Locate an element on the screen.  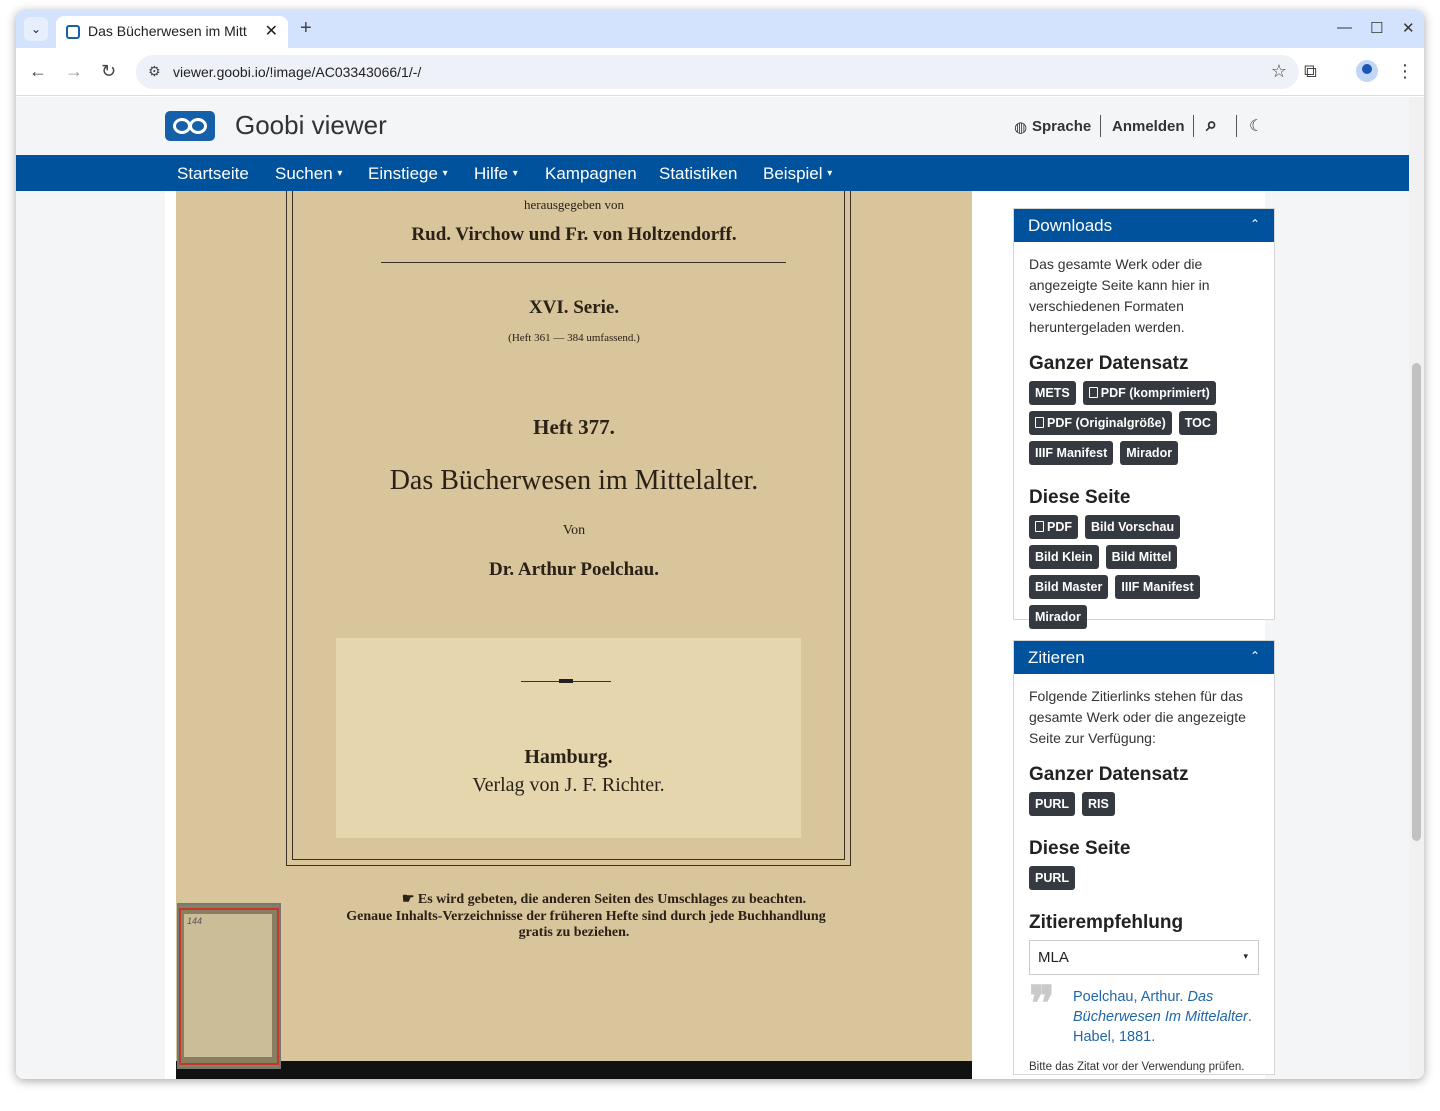
page-text-editors: Rud. Virchow und Fr. von Holtzendorff. is located at coordinates (574, 234).